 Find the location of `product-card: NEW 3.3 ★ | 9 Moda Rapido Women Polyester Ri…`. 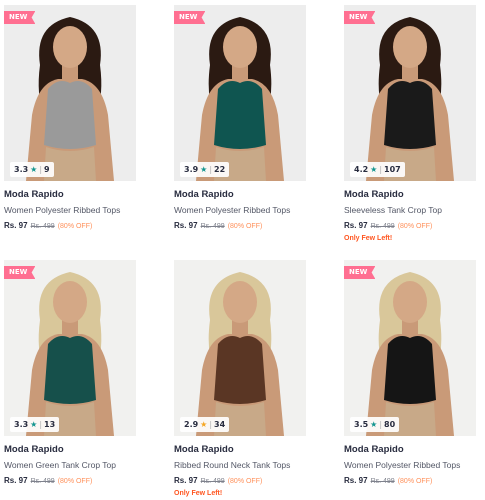

product-card: NEW 3.3 ★ | 9 Moda Rapido Women Polyester Ri… is located at coordinates (70, 120).